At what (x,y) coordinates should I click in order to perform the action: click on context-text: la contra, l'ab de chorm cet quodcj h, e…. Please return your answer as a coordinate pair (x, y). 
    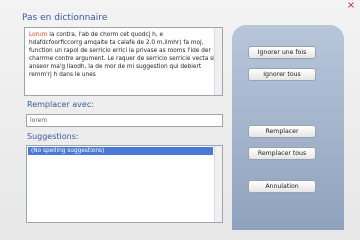
    Looking at the image, I should click on (122, 55).